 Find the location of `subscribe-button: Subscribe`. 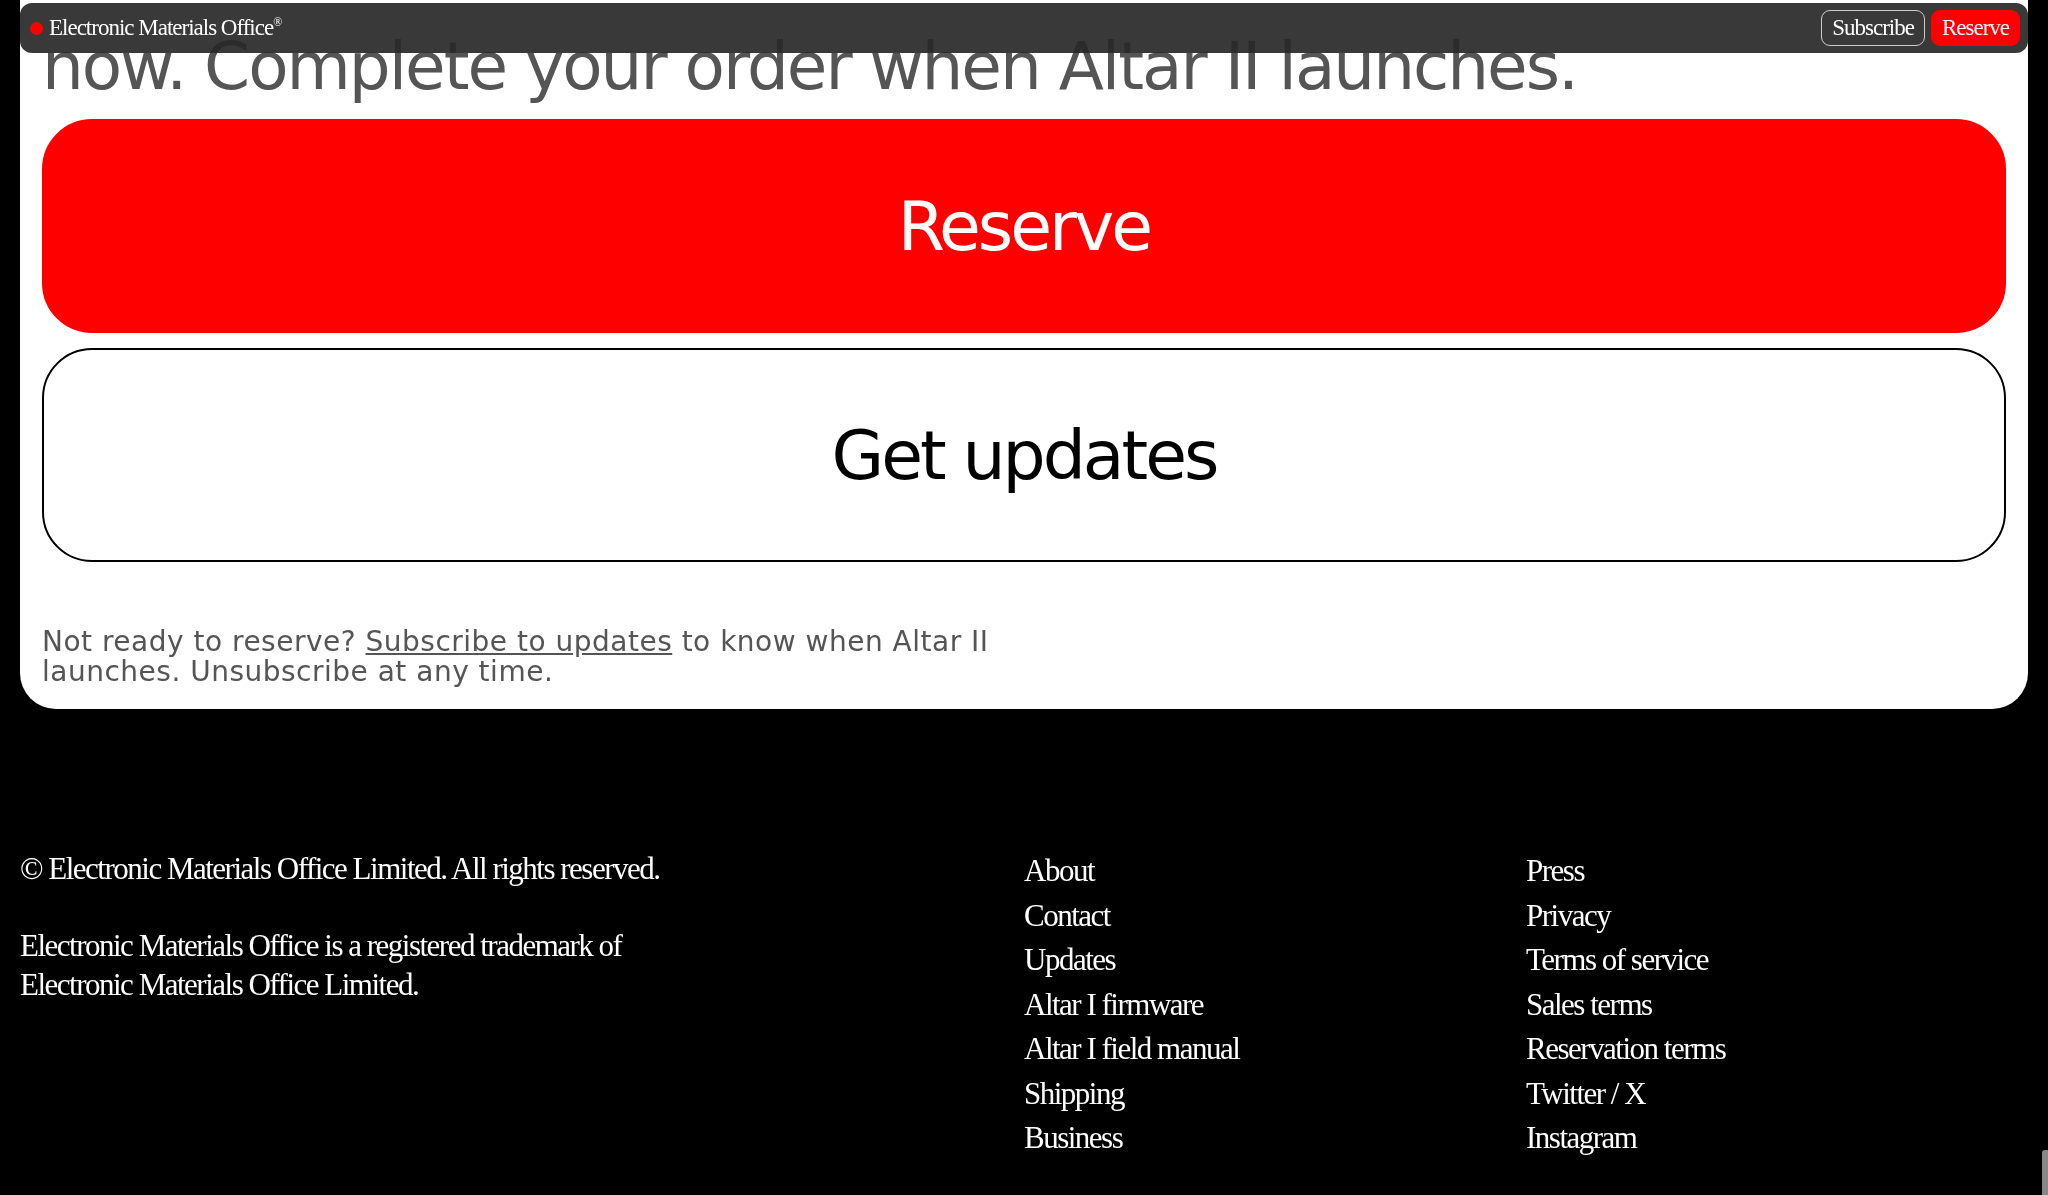

subscribe-button: Subscribe is located at coordinates (1873, 28).